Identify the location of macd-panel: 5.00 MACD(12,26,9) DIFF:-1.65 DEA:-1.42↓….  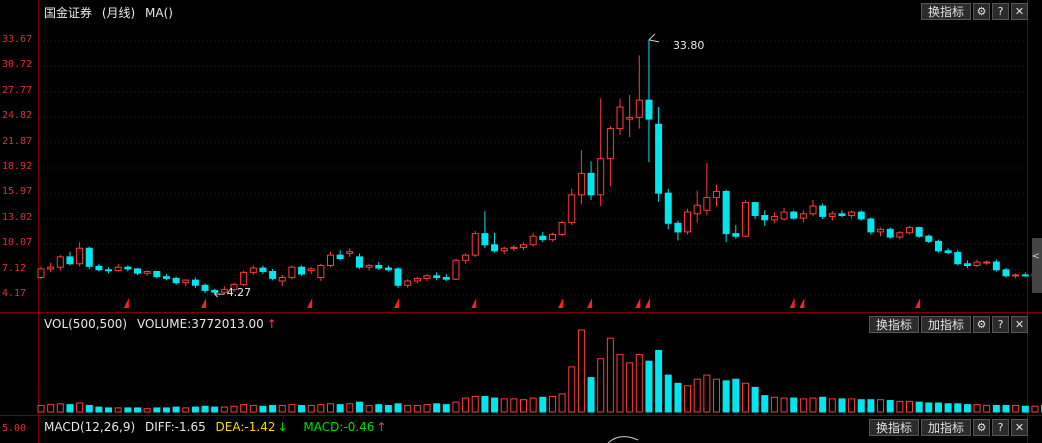
(521, 429).